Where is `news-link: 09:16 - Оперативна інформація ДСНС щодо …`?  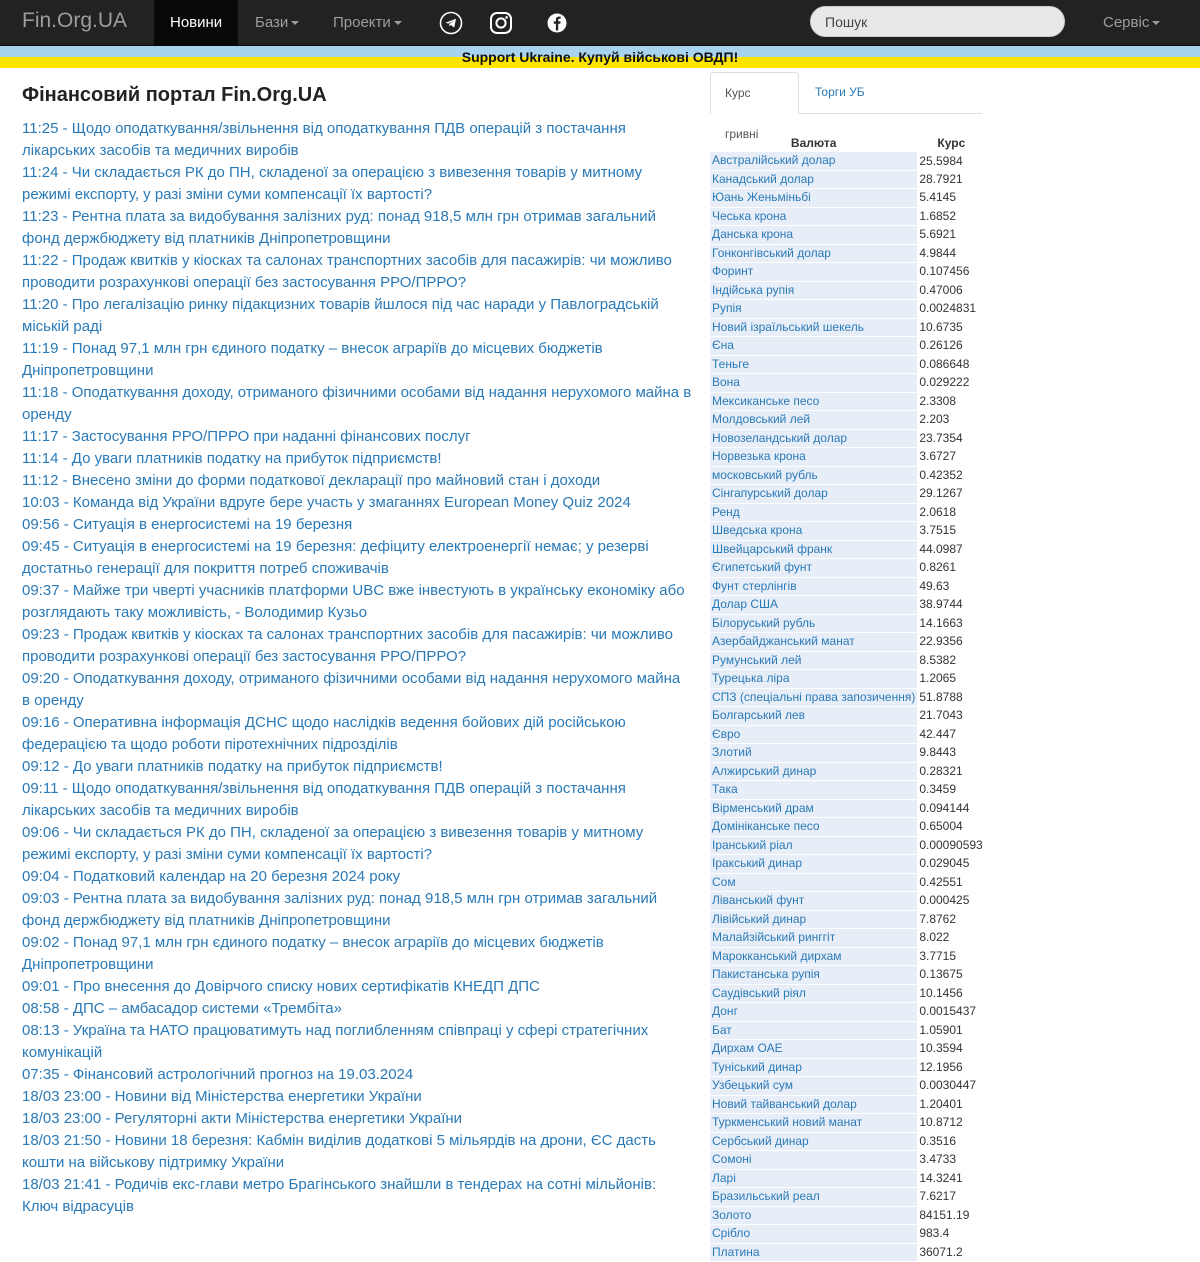
news-link: 09:16 - Оперативна інформація ДСНС щодо … is located at coordinates (324, 733).